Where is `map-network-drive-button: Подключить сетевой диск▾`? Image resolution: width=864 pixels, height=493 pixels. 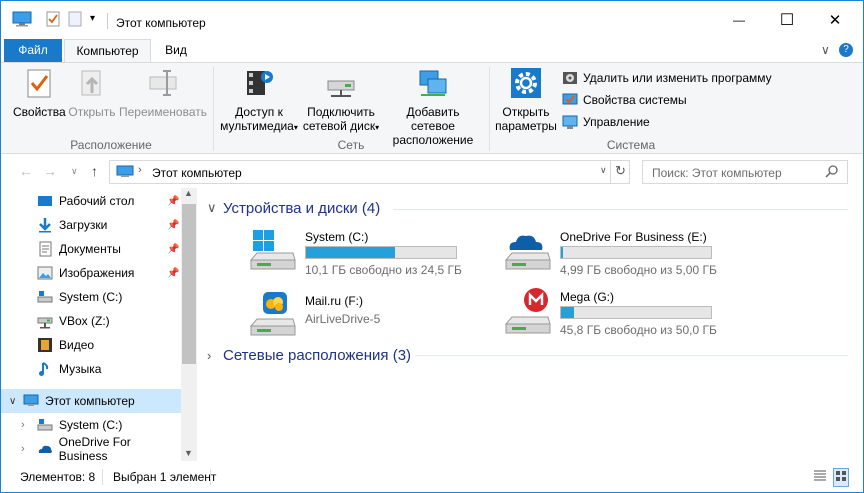
map-network-drive-button: Подключить сетевой диск▾ is located at coordinates (341, 101).